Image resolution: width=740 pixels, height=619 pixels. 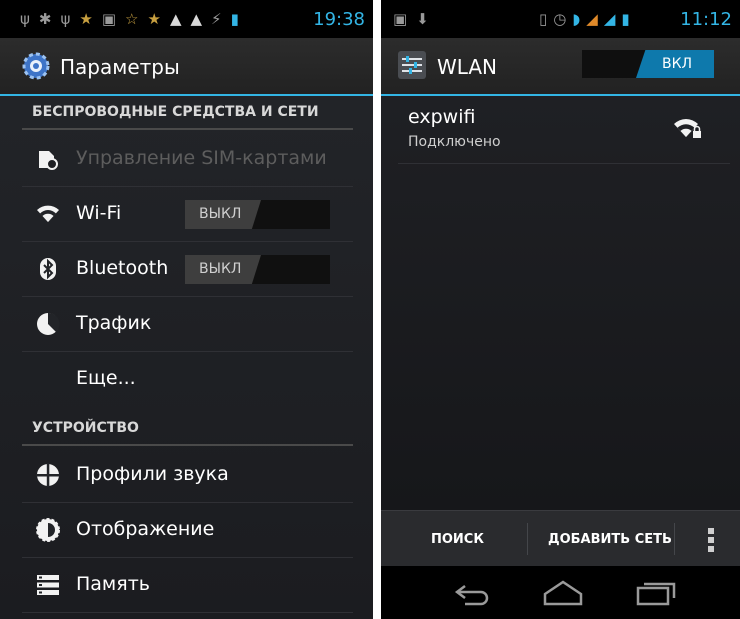 I want to click on wlan-master-toggle: ВКЛ, so click(x=648, y=64).